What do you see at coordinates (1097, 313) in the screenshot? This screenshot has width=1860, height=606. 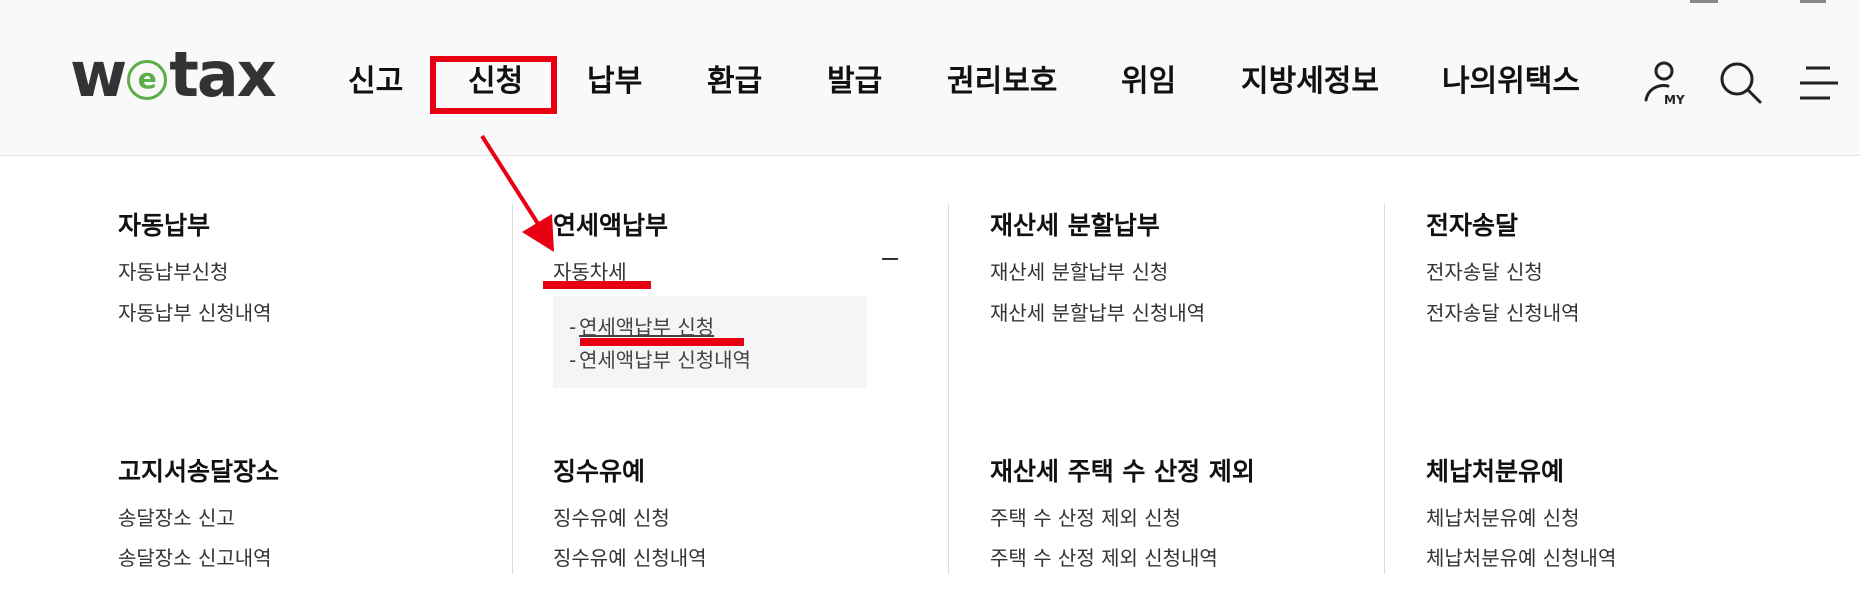 I see `menu-link: 재산세 분할납부 신청내역` at bounding box center [1097, 313].